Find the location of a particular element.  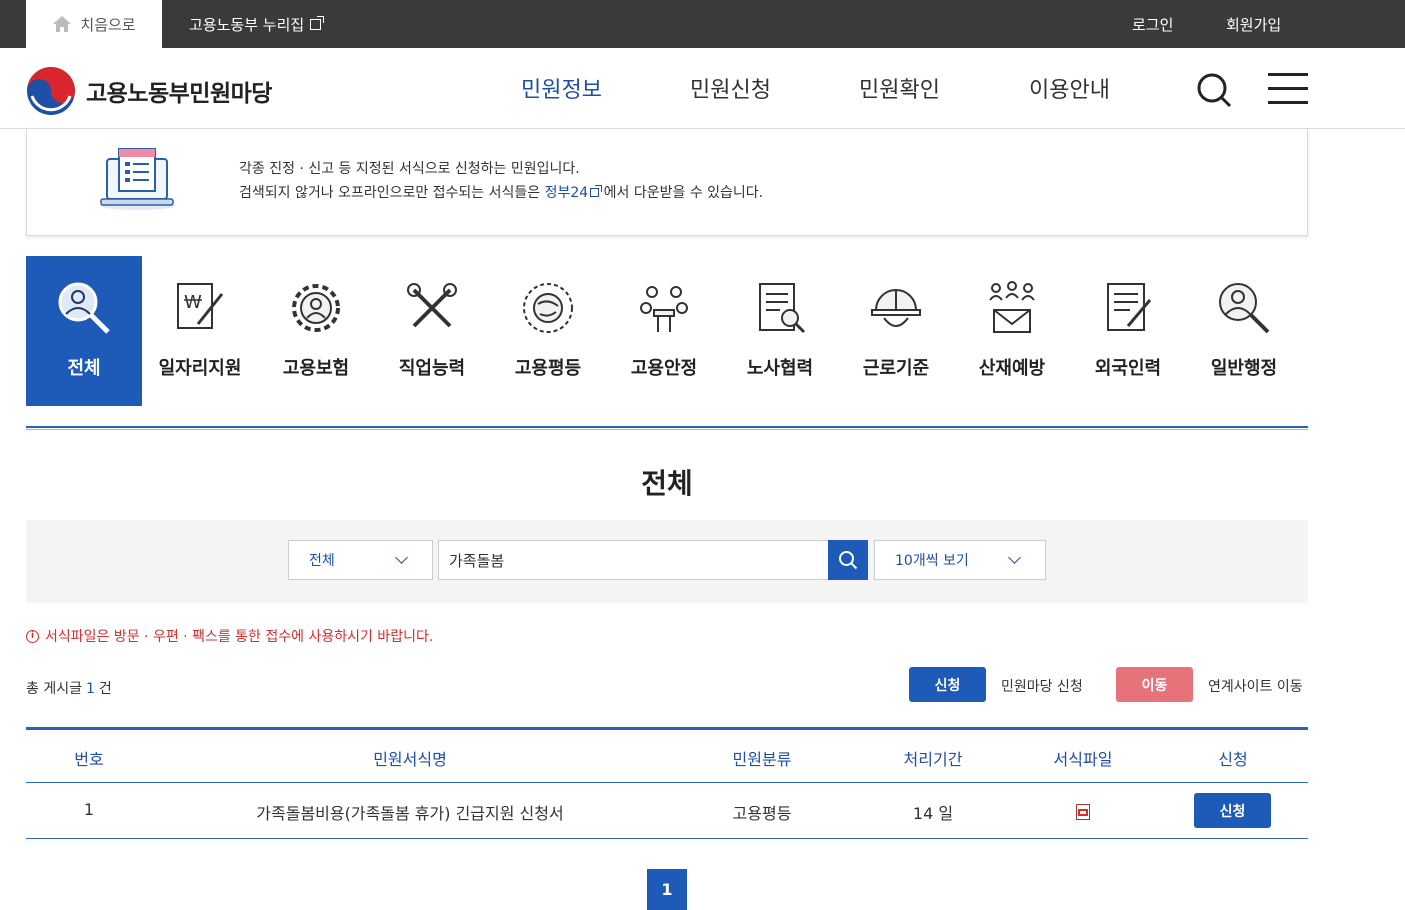

column-header-file: 서식파일 is located at coordinates (1083, 759).